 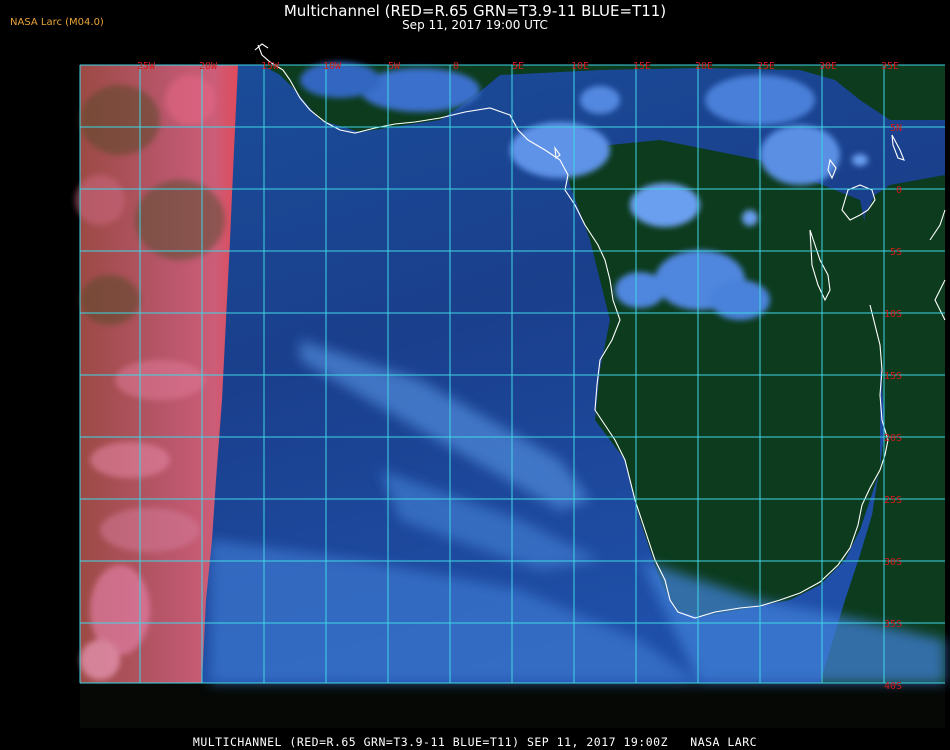 I want to click on latitude-label: 25S, so click(x=893, y=500).